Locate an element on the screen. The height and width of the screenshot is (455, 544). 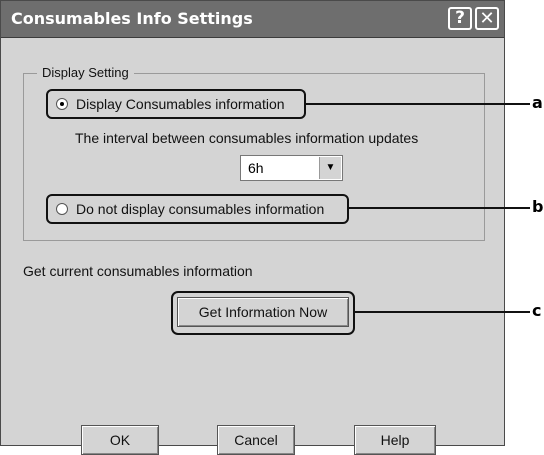
radio-hide-consumables: Do not display consumables information is located at coordinates (197, 209).